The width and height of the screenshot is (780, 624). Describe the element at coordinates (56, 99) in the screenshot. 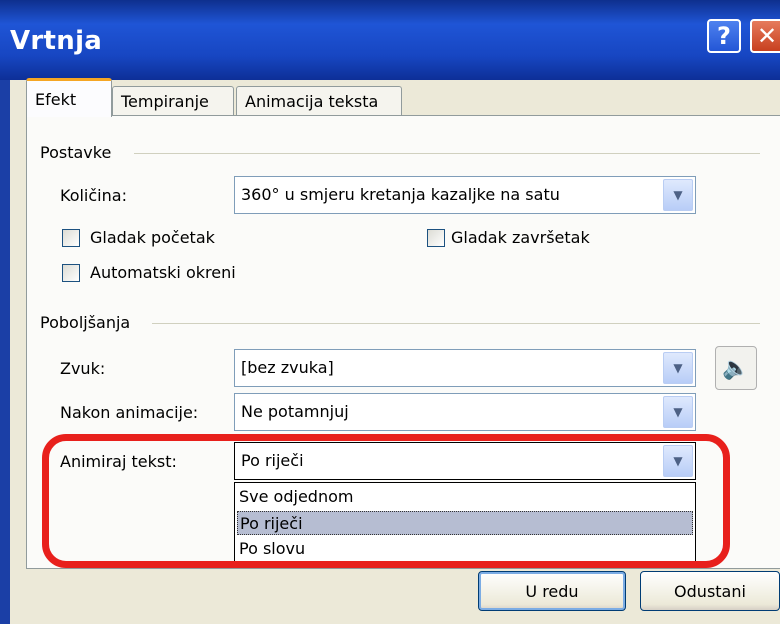

I see `tab-label: Efekt` at that location.